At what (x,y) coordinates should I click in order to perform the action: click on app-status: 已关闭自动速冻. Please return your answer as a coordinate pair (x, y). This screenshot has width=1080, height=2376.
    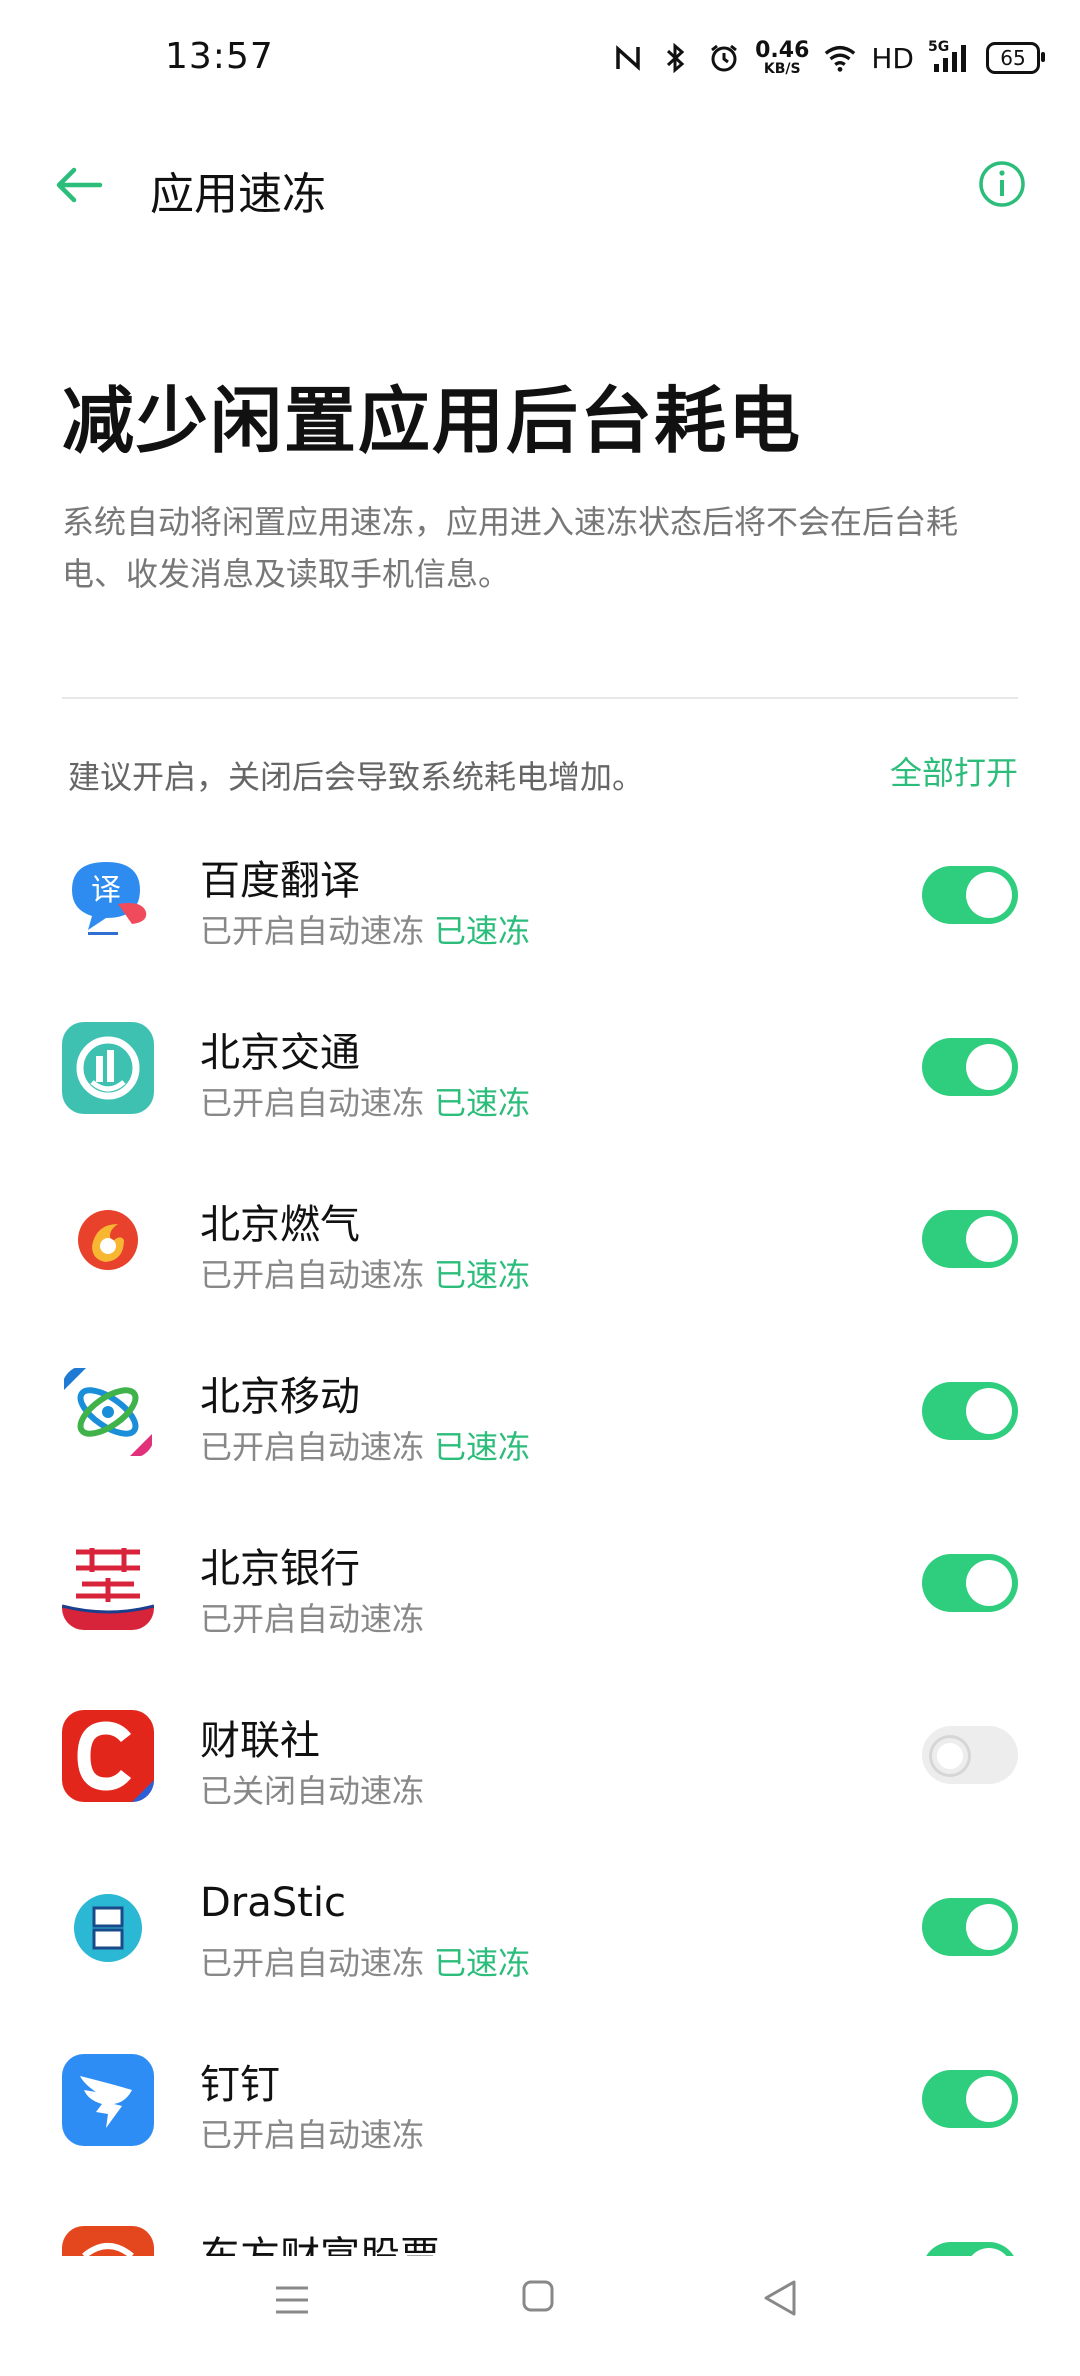
    Looking at the image, I should click on (317, 1789).